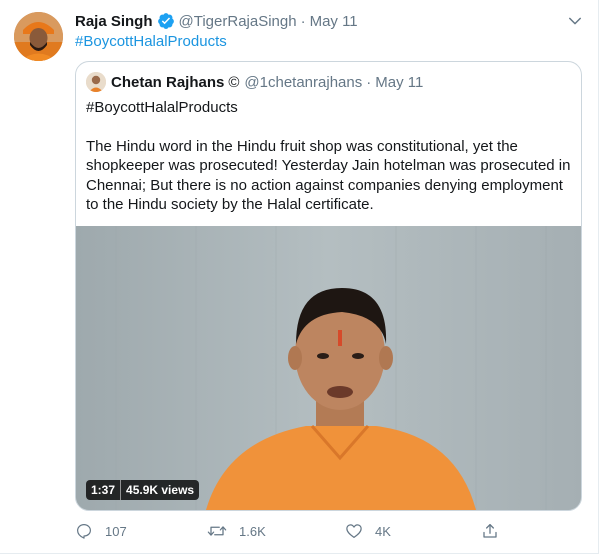 This screenshot has width=599, height=554. I want to click on author-handle: @TigerRajaSingh, so click(238, 21).